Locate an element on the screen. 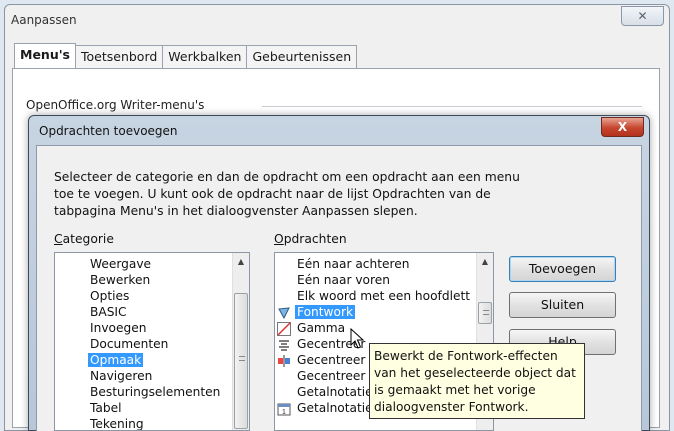 The width and height of the screenshot is (674, 431). category-item: Tabel is located at coordinates (155, 408).